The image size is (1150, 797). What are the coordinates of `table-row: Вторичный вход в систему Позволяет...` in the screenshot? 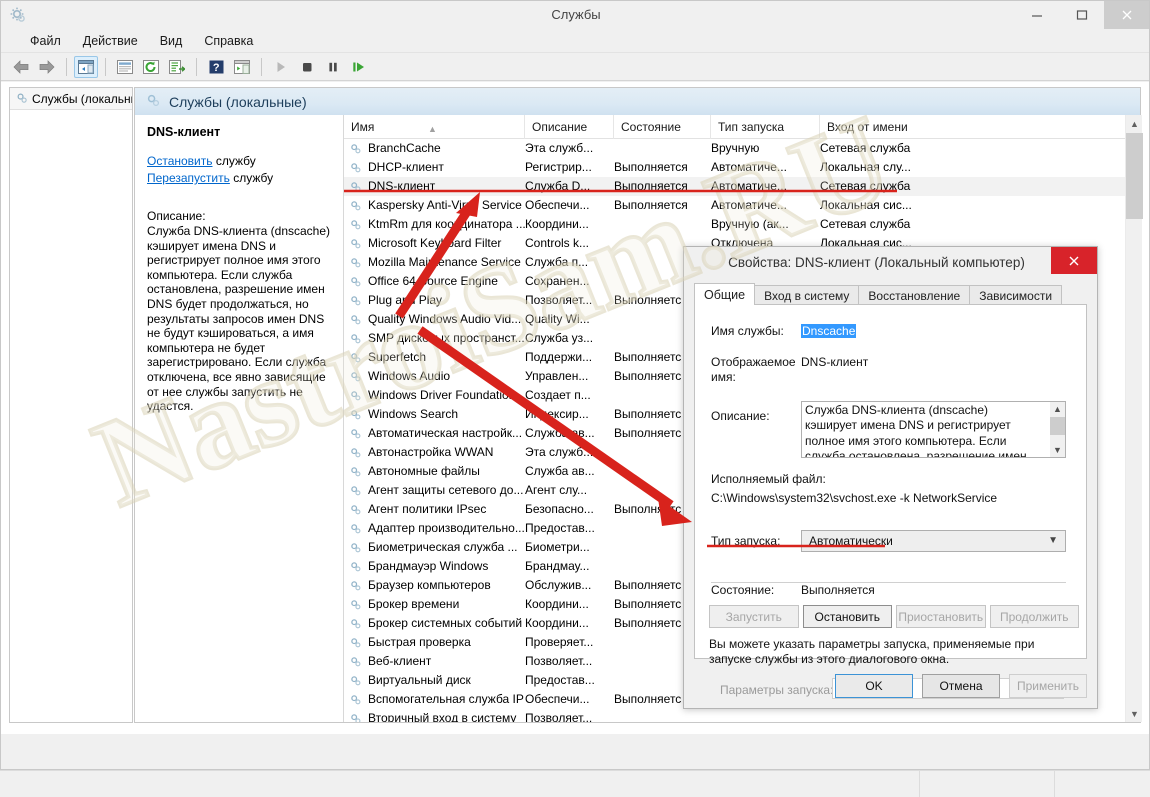 It's located at (743, 715).